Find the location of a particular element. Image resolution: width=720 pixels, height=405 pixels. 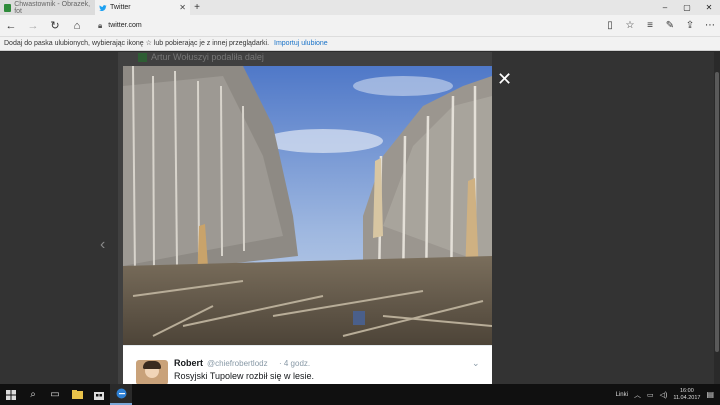

retweet-note: Artur Wołuszyi podaliła dalej is located at coordinates (201, 57).